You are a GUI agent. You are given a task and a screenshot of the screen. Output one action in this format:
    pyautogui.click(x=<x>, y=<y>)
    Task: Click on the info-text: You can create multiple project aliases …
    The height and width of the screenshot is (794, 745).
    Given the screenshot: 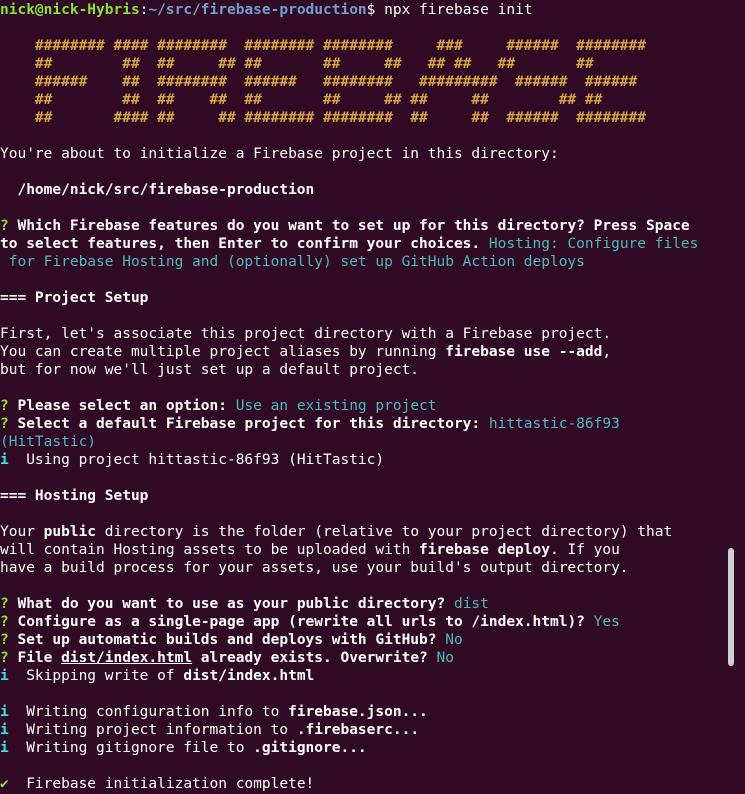 What is the action you would take?
    pyautogui.click(x=305, y=352)
    